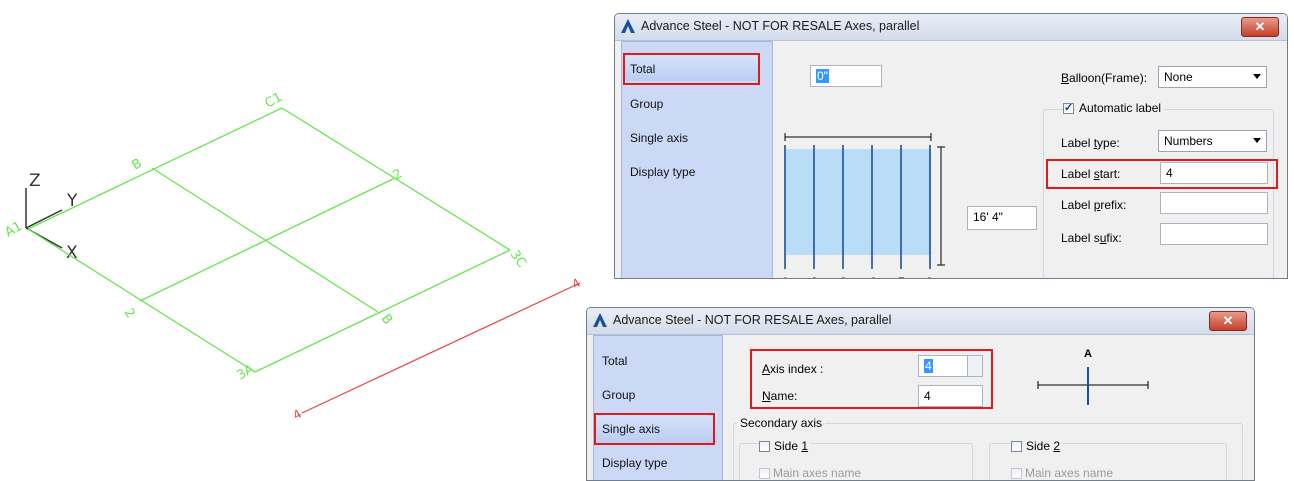  I want to click on dialog2-nav-group: Group, so click(618, 395).